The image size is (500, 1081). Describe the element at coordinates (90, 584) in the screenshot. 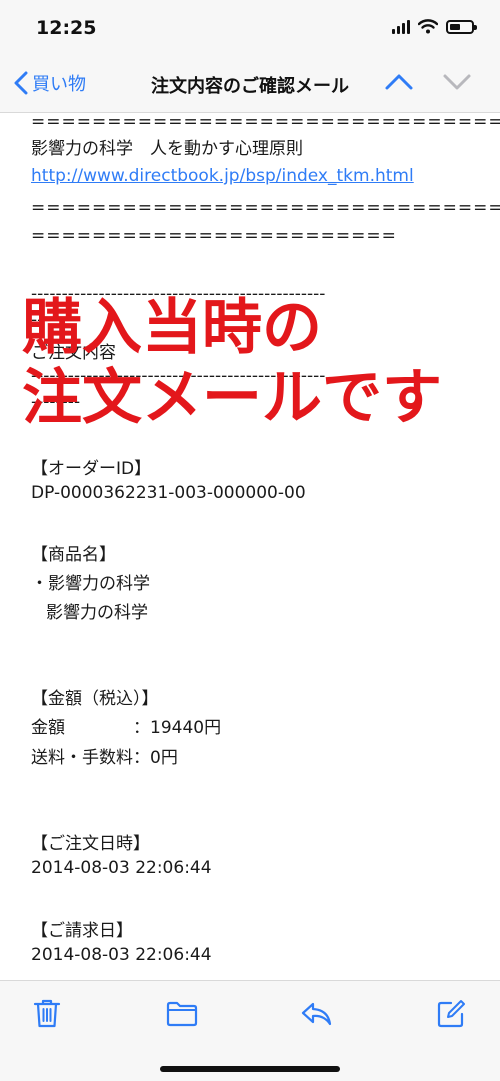

I see `product-name-line: ・影響力の科学` at that location.